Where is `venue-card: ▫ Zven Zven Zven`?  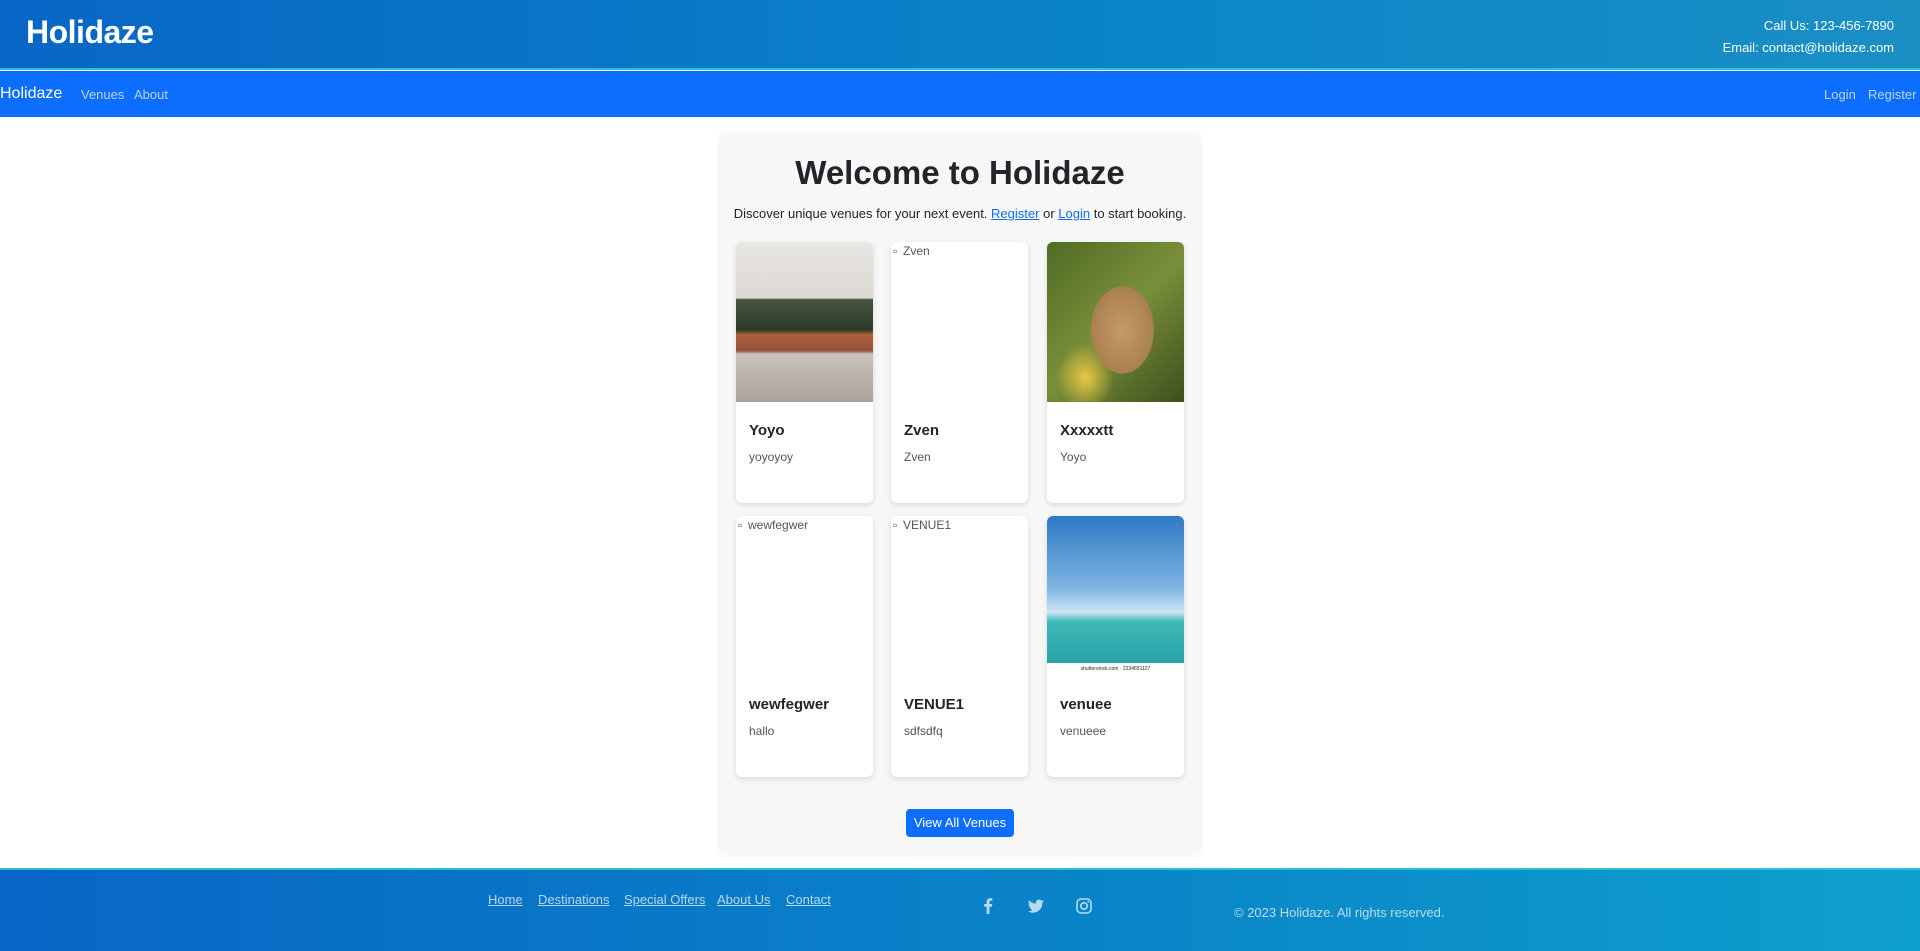 venue-card: ▫ Zven Zven Zven is located at coordinates (959, 372).